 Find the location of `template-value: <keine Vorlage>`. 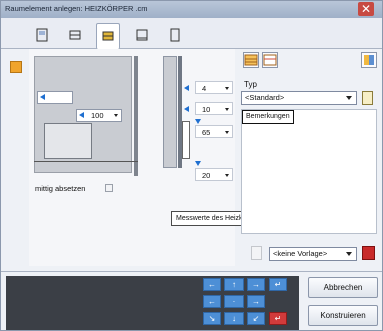

template-value: <keine Vorlage> is located at coordinates (300, 253).